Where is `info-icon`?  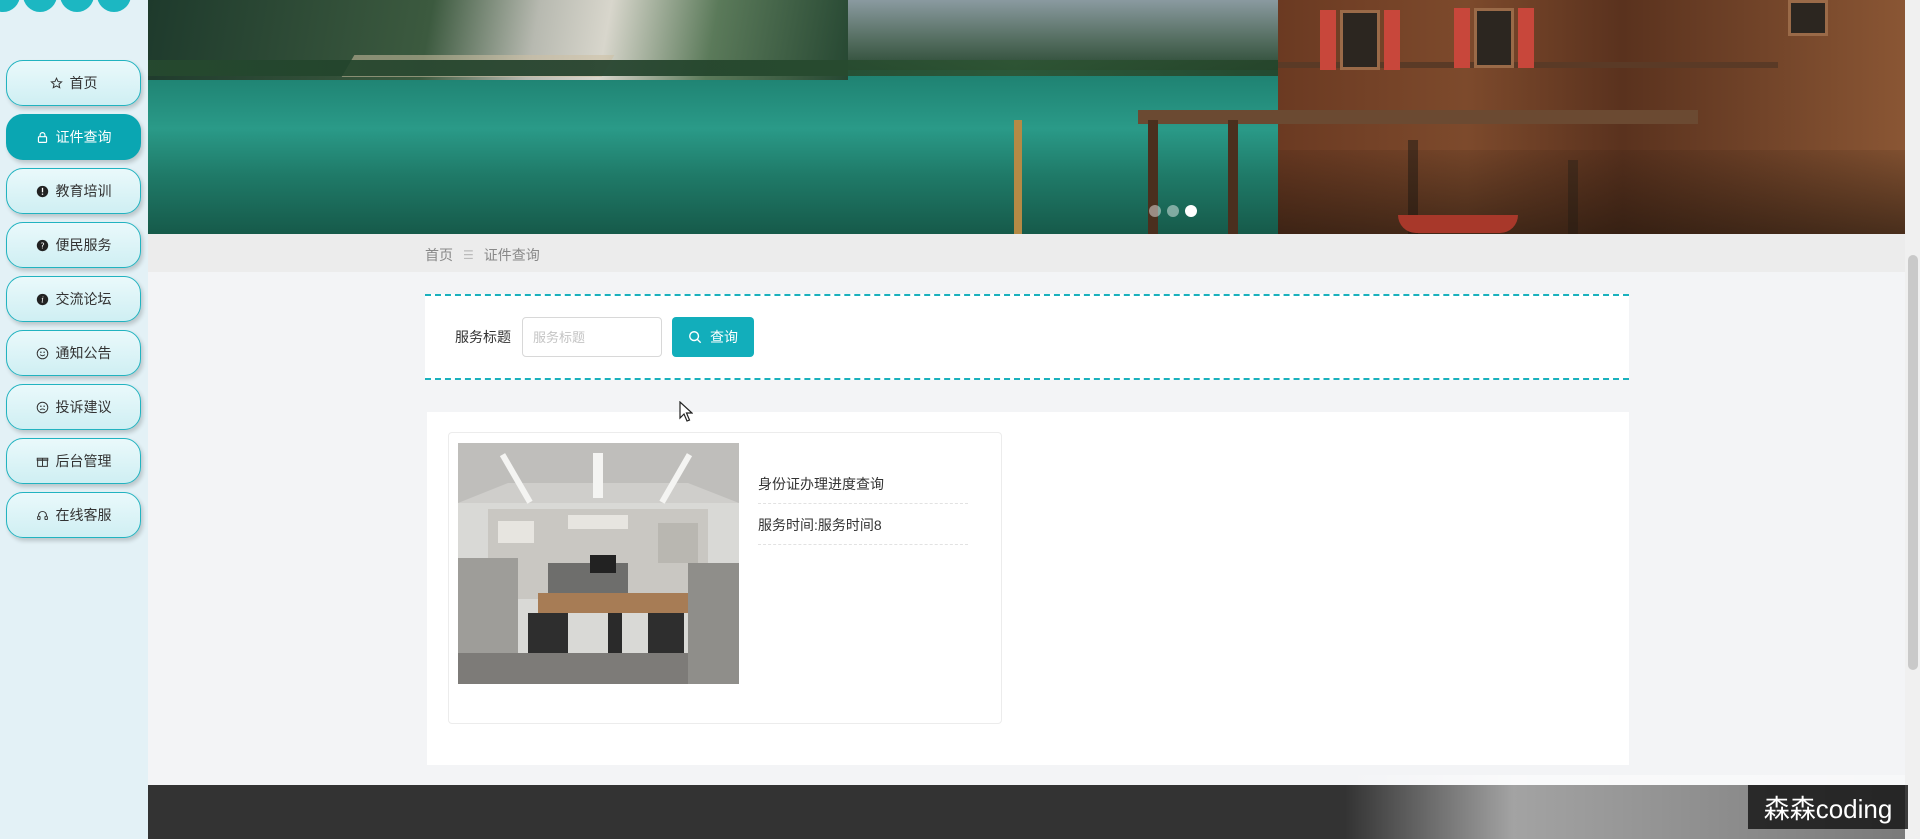
info-icon is located at coordinates (43, 191).